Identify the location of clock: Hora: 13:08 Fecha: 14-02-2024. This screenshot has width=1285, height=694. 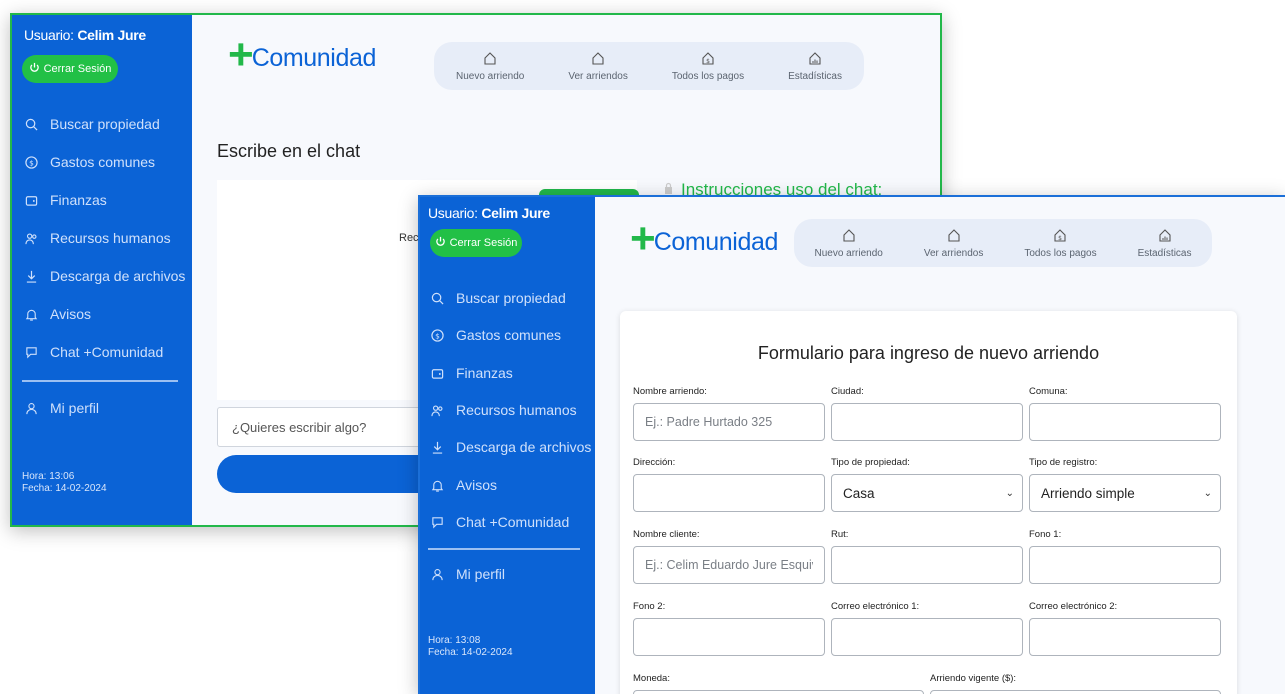
(470, 647).